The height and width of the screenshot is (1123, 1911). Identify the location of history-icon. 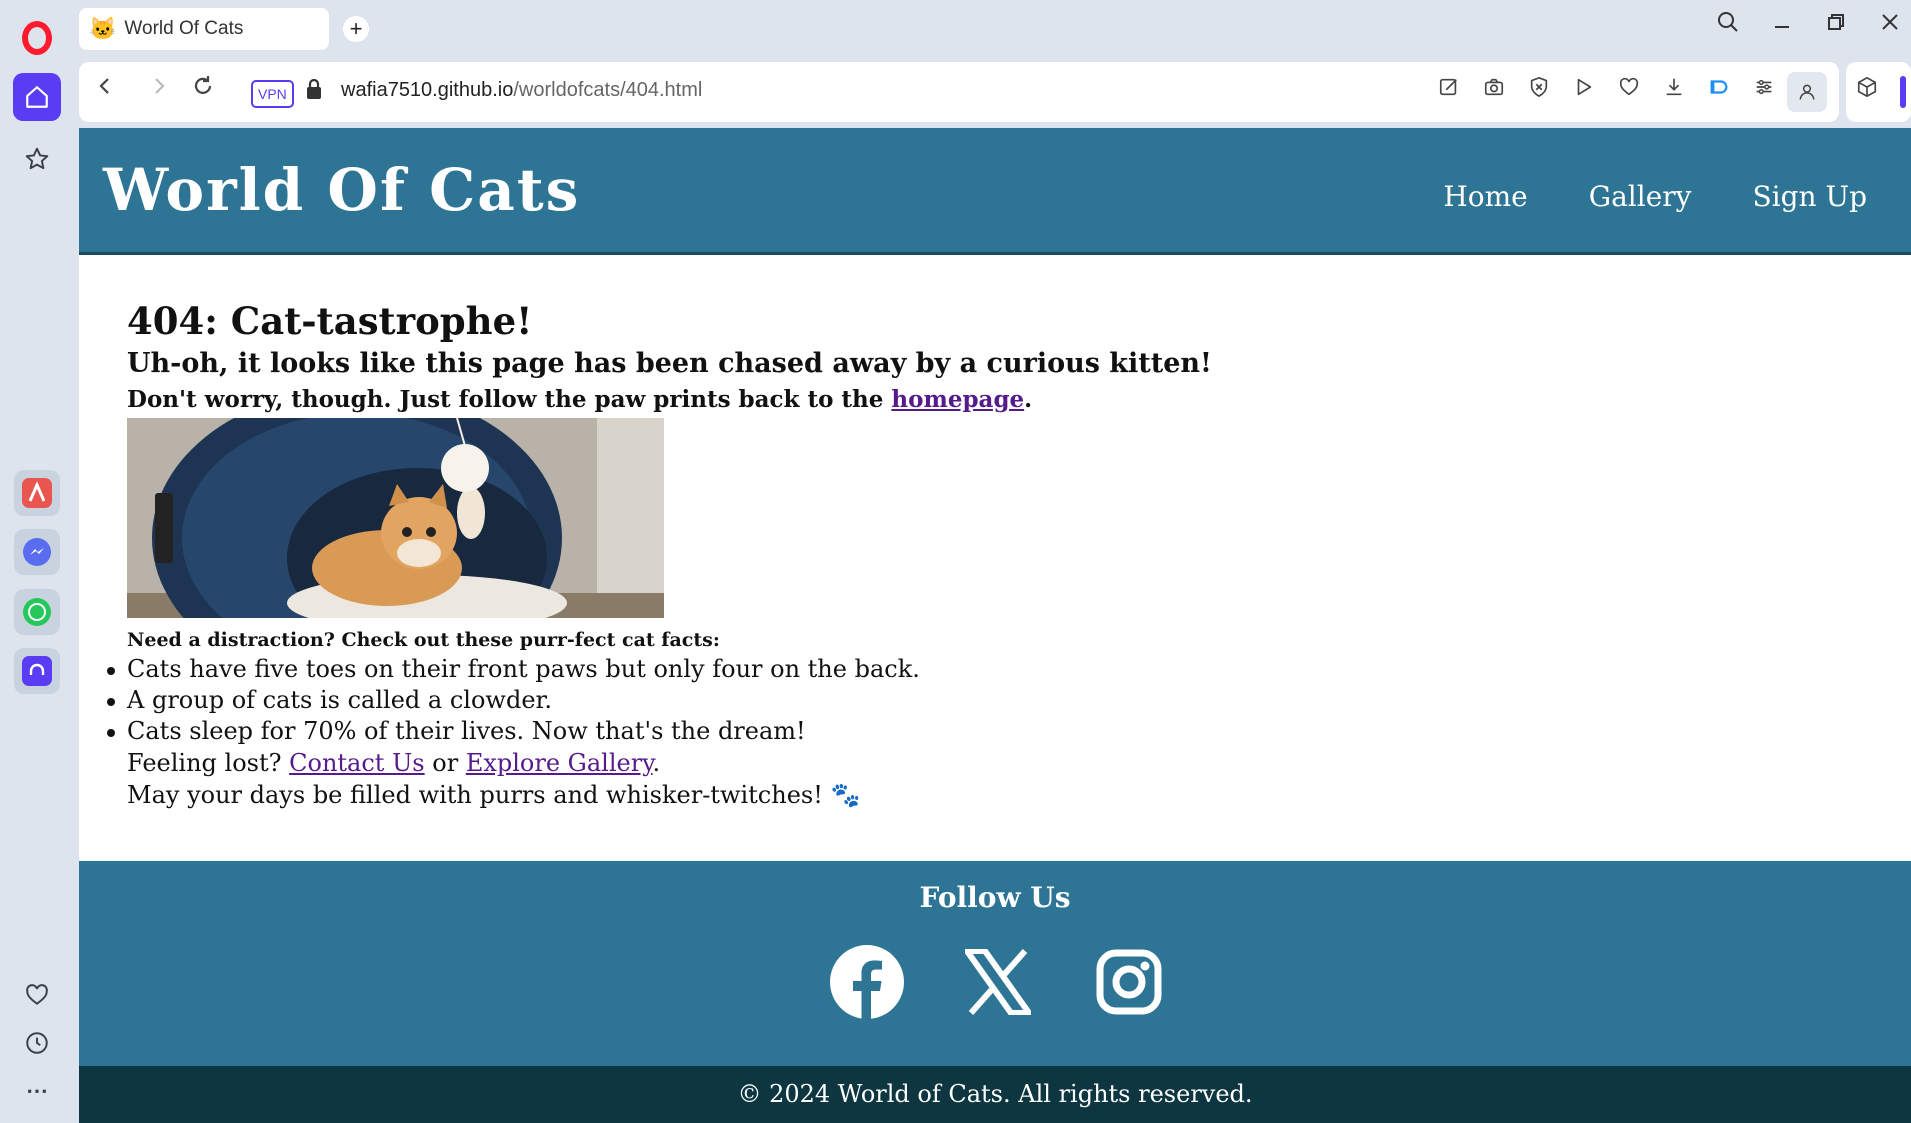
(37, 1043).